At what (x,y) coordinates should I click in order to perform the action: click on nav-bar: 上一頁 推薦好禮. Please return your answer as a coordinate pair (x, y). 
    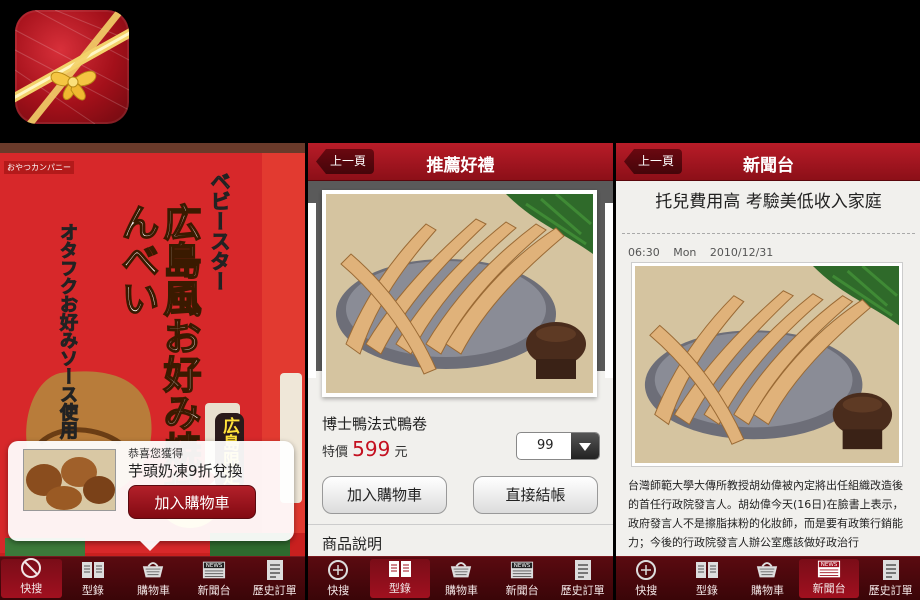
    Looking at the image, I should click on (460, 162).